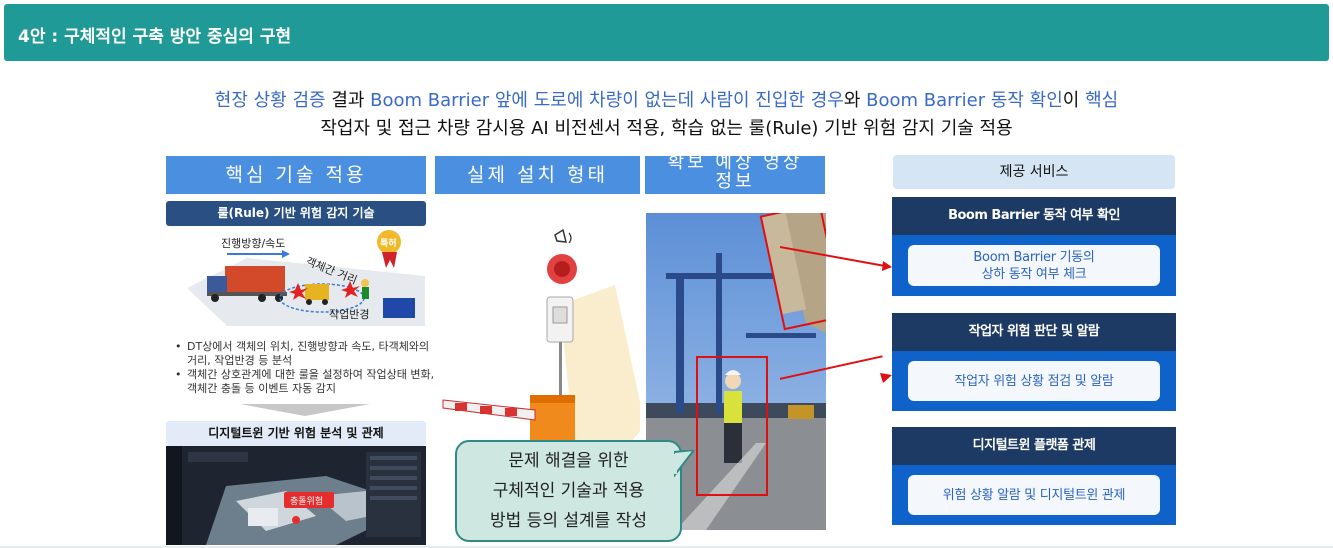  I want to click on video-title-line-1: 확보 예상 영상, so click(735, 162).